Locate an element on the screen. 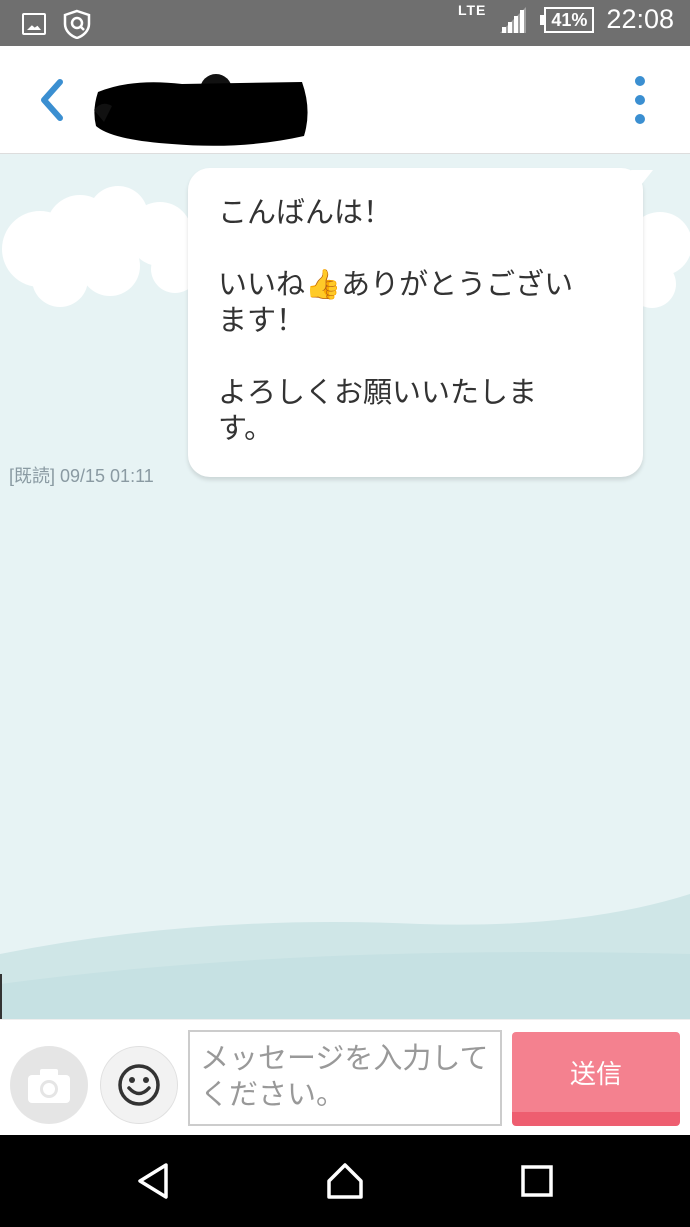  shield-icon is located at coordinates (77, 24).